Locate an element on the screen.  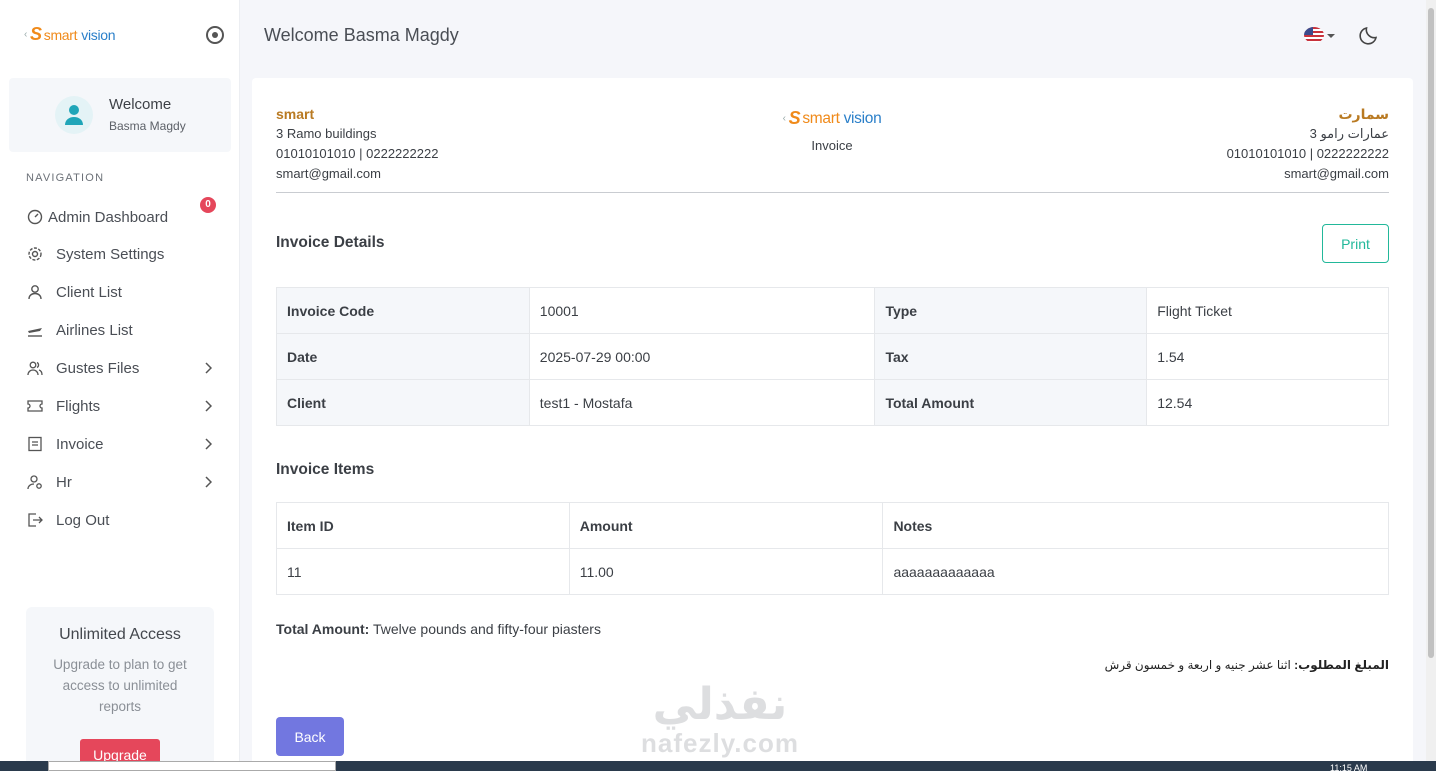
arabic-total-text: اثنا عشر جنيه و اربعة و خمسون قرش is located at coordinates (1197, 665).